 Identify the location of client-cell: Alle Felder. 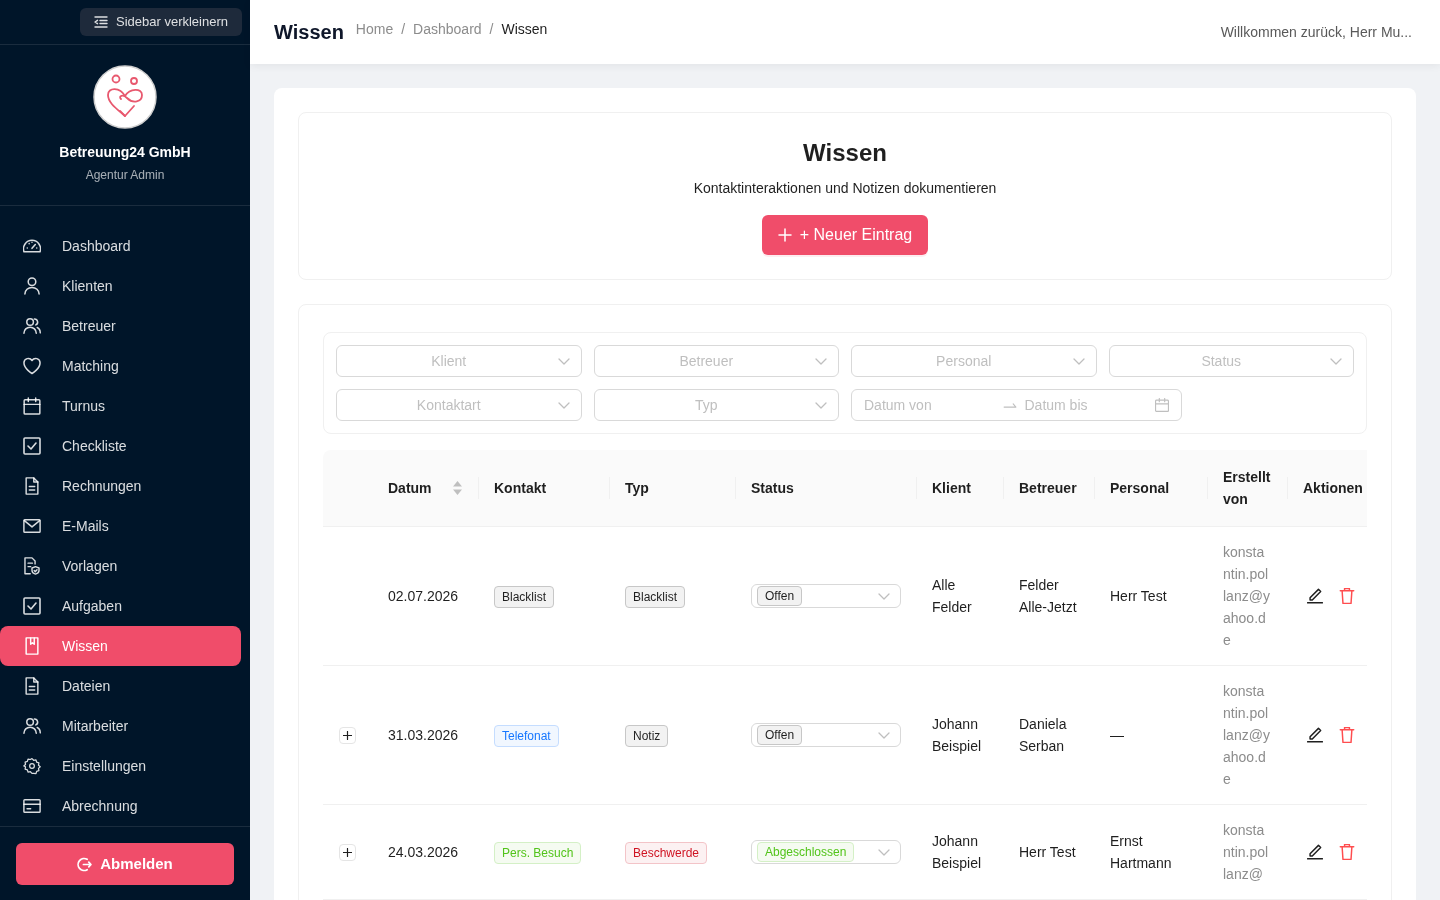
(959, 596).